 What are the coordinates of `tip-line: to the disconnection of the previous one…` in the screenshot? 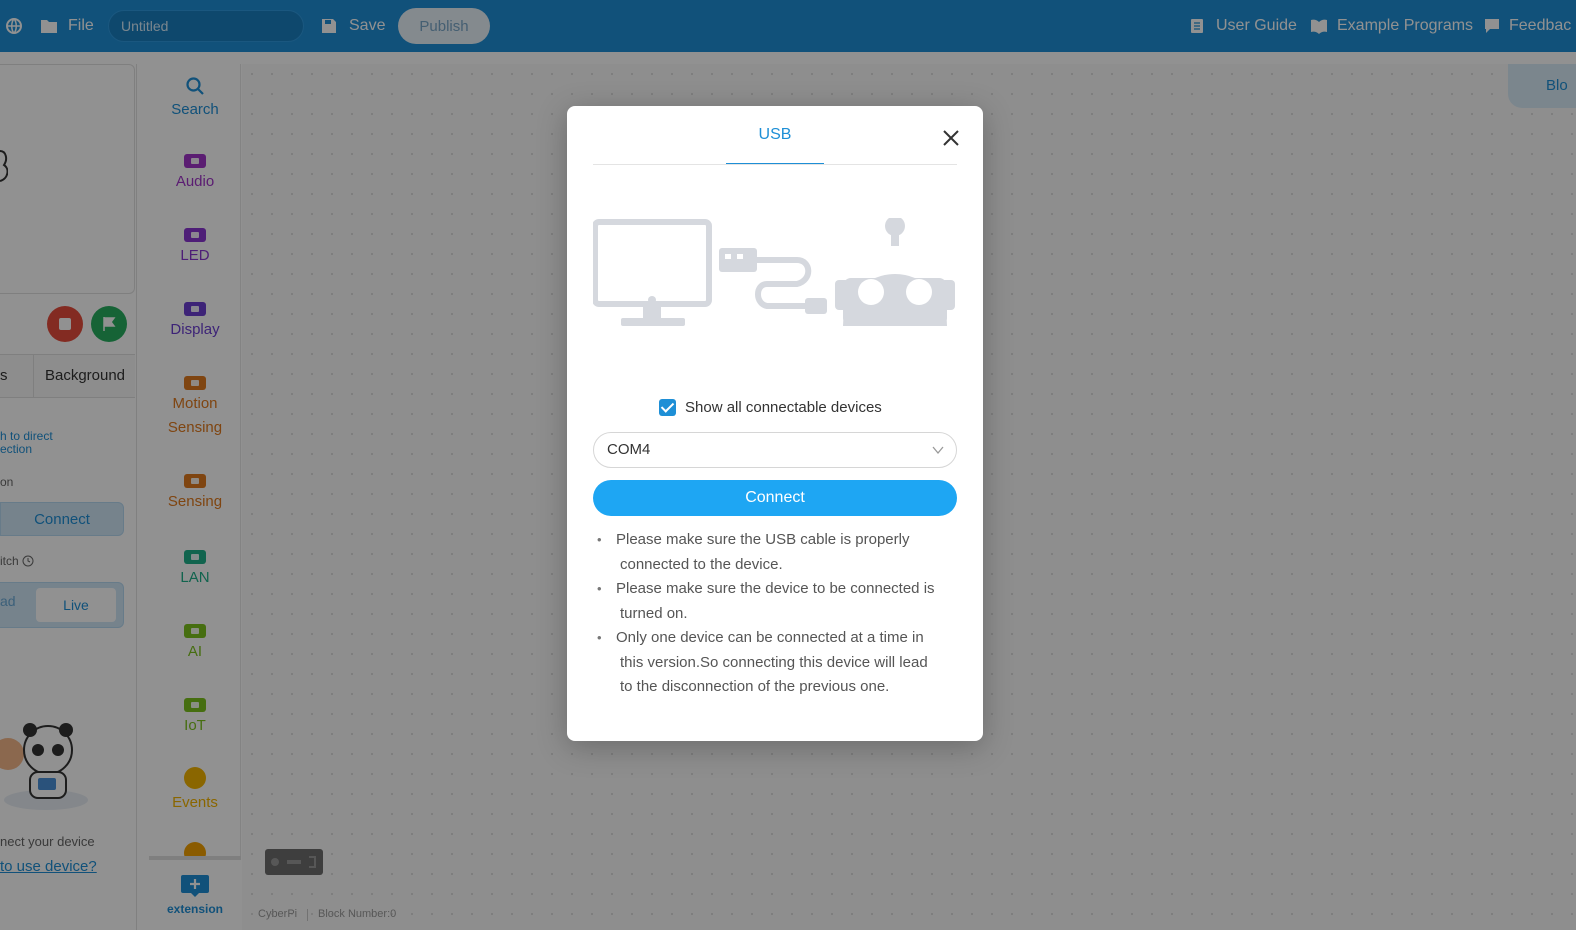 It's located at (755, 686).